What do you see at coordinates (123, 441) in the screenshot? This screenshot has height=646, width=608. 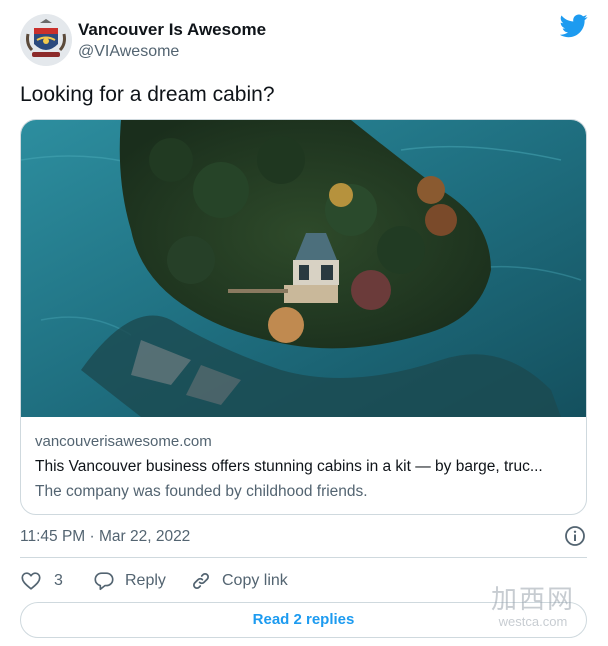 I see `card-domain: vancouverisawesome.com` at bounding box center [123, 441].